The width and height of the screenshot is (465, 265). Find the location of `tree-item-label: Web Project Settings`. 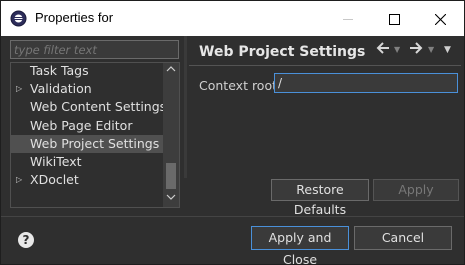

tree-item-label: Web Project Settings is located at coordinates (95, 143).